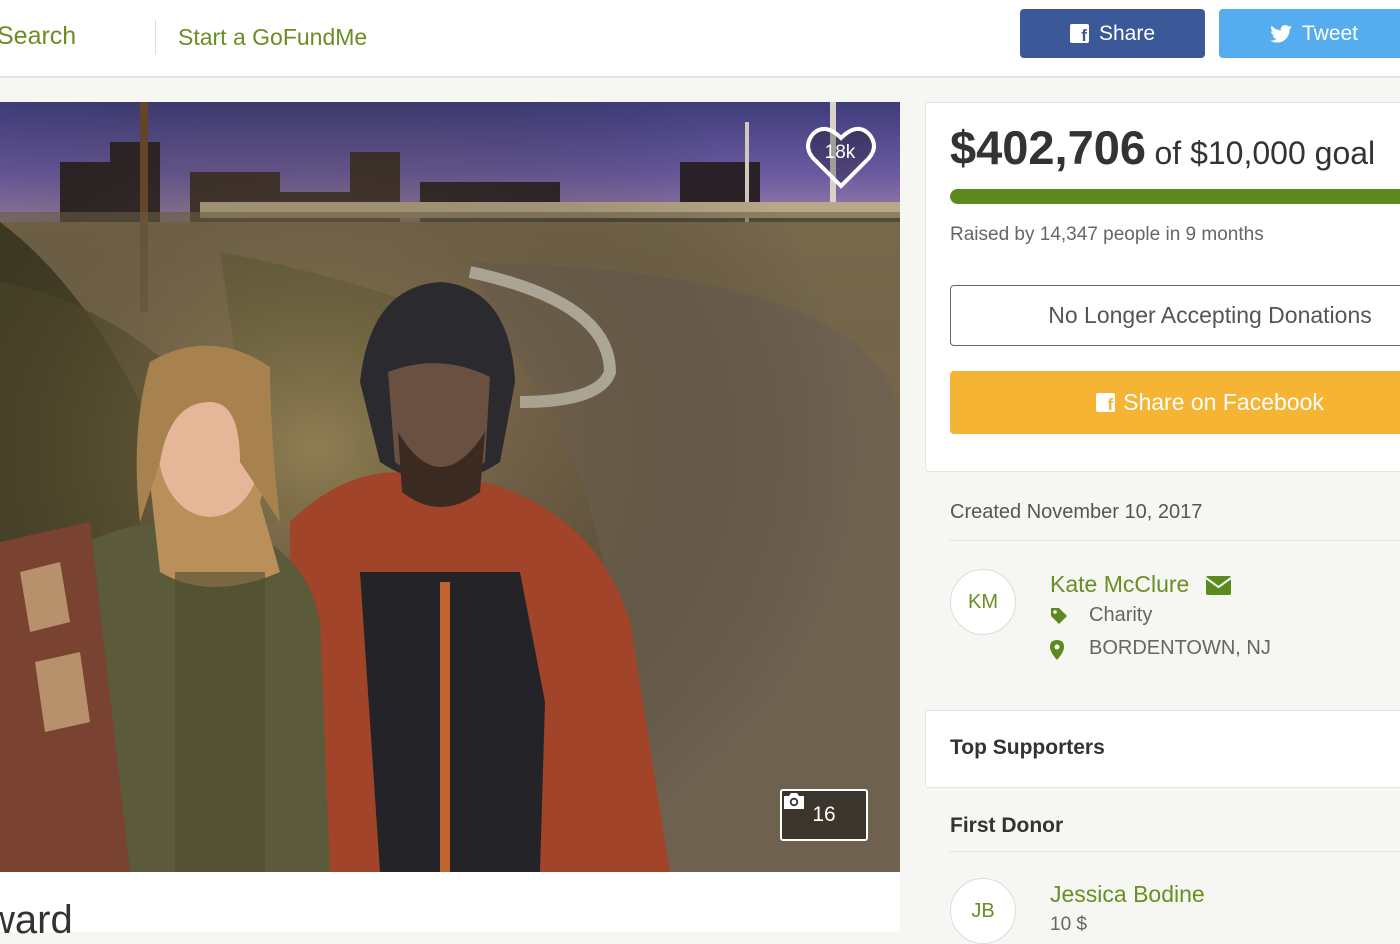 The image size is (1400, 944). What do you see at coordinates (1175, 315) in the screenshot?
I see `no-longer-accepting-button: No Longer Accepting Donations` at bounding box center [1175, 315].